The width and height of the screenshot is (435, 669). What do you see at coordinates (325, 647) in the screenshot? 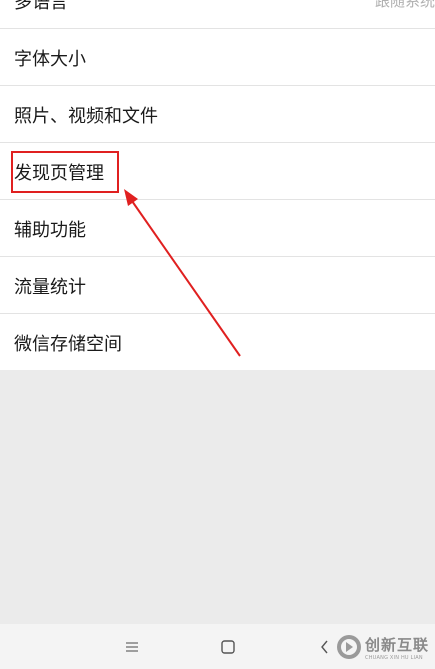
I see `chevron-left-icon` at bounding box center [325, 647].